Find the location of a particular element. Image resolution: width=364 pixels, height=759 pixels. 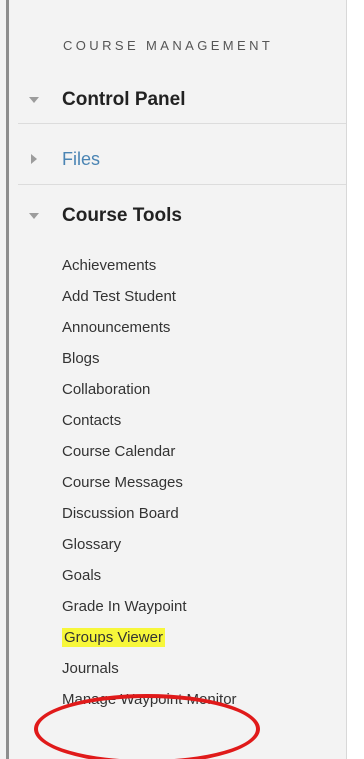

control-panel-toggle: Control Panel is located at coordinates (107, 100).